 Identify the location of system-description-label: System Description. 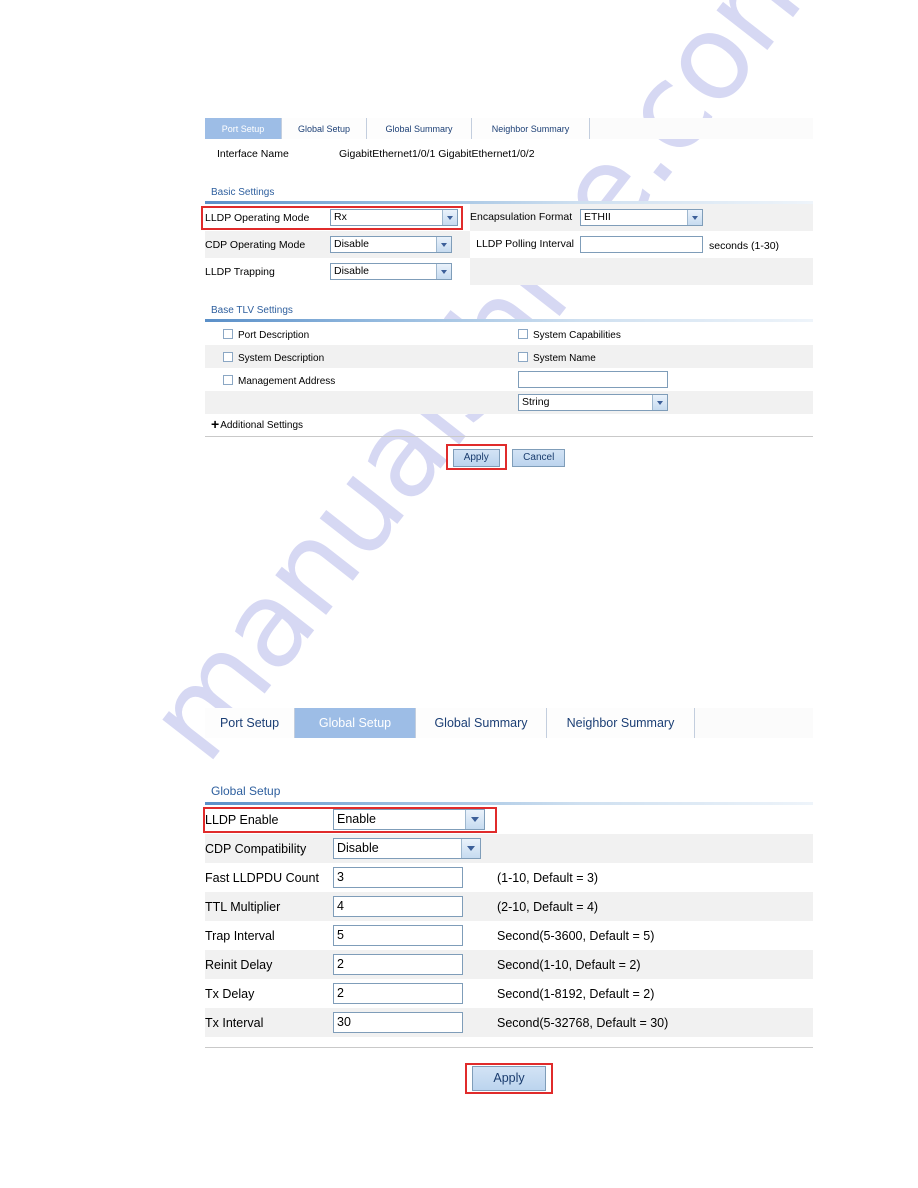
(281, 358).